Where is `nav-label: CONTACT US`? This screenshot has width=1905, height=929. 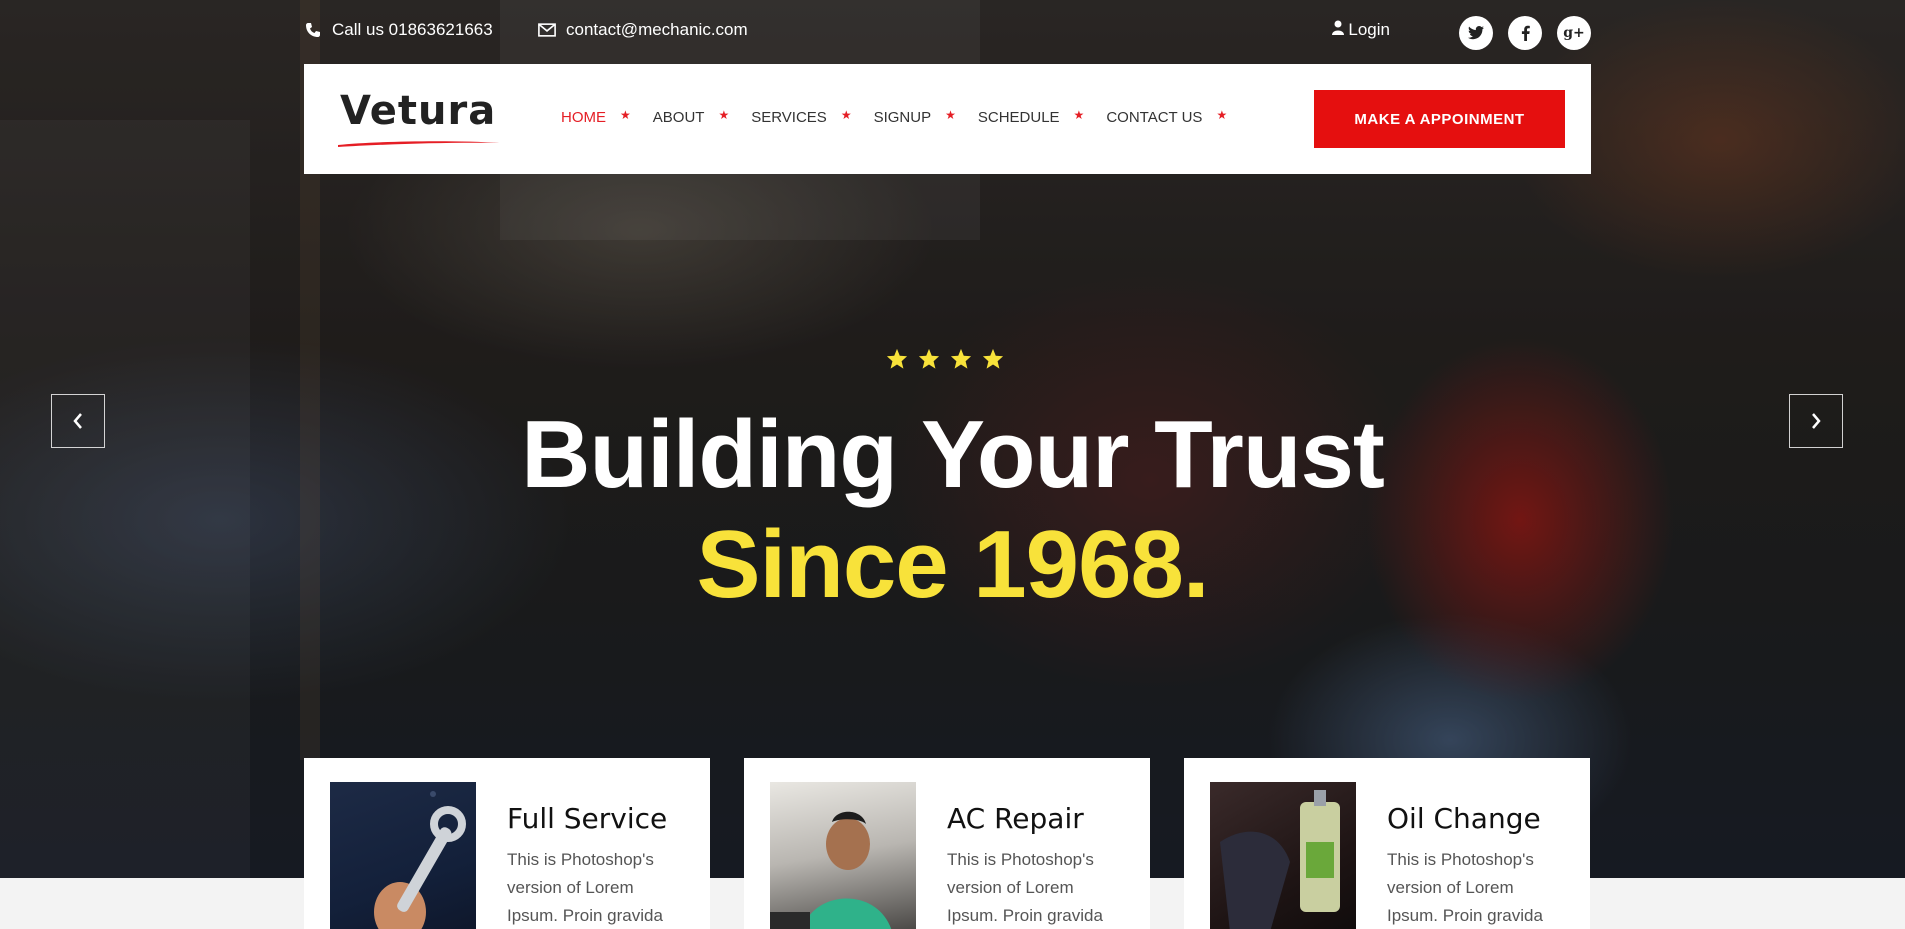
nav-label: CONTACT US is located at coordinates (1154, 117).